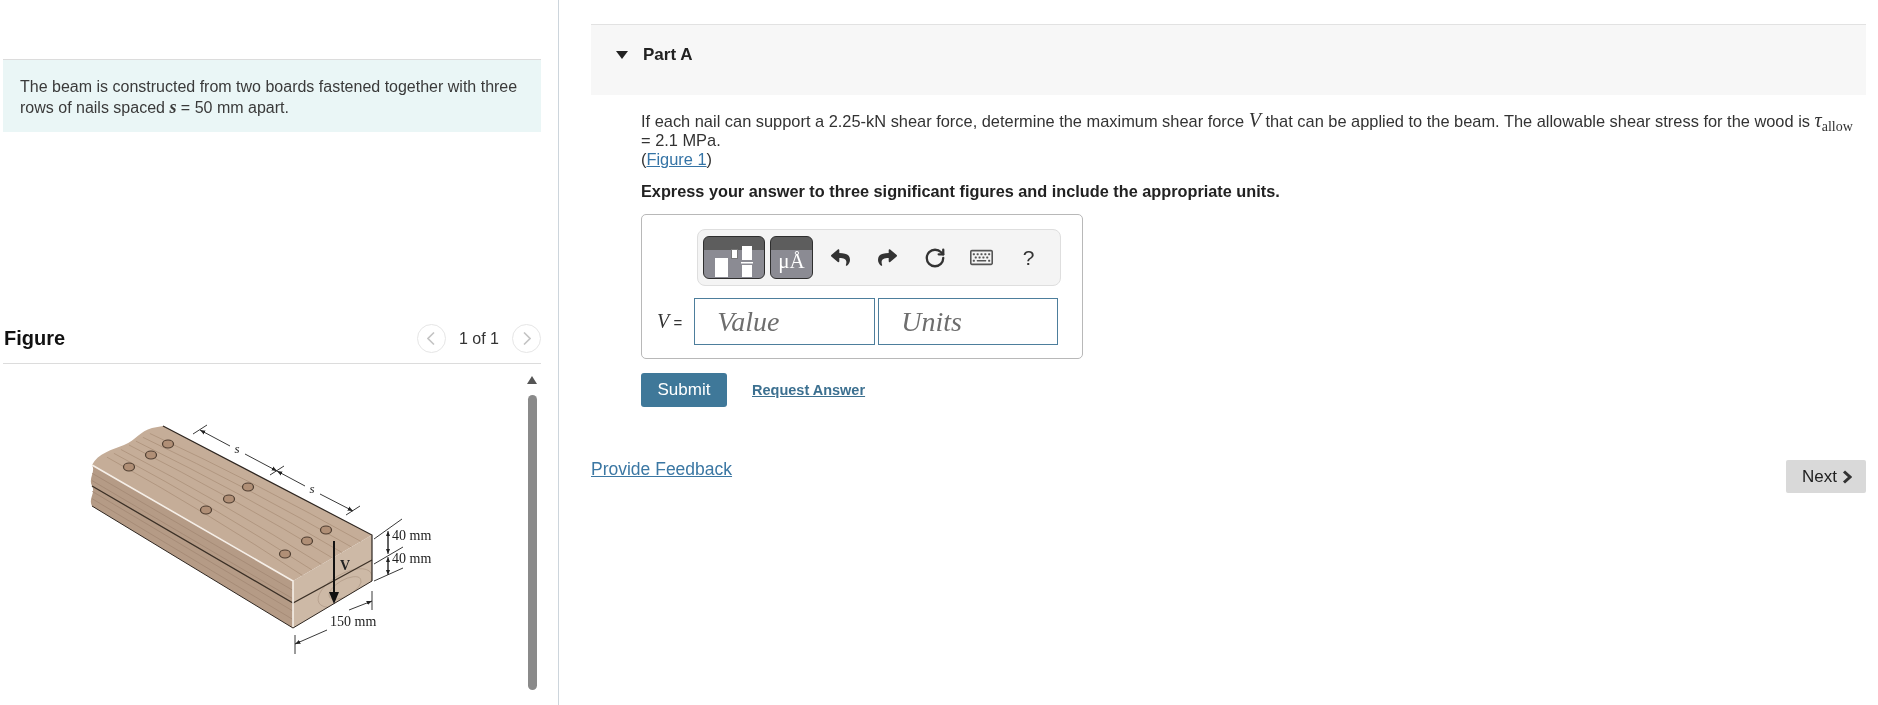  What do you see at coordinates (334, 572) in the screenshot?
I see `force-arrow` at bounding box center [334, 572].